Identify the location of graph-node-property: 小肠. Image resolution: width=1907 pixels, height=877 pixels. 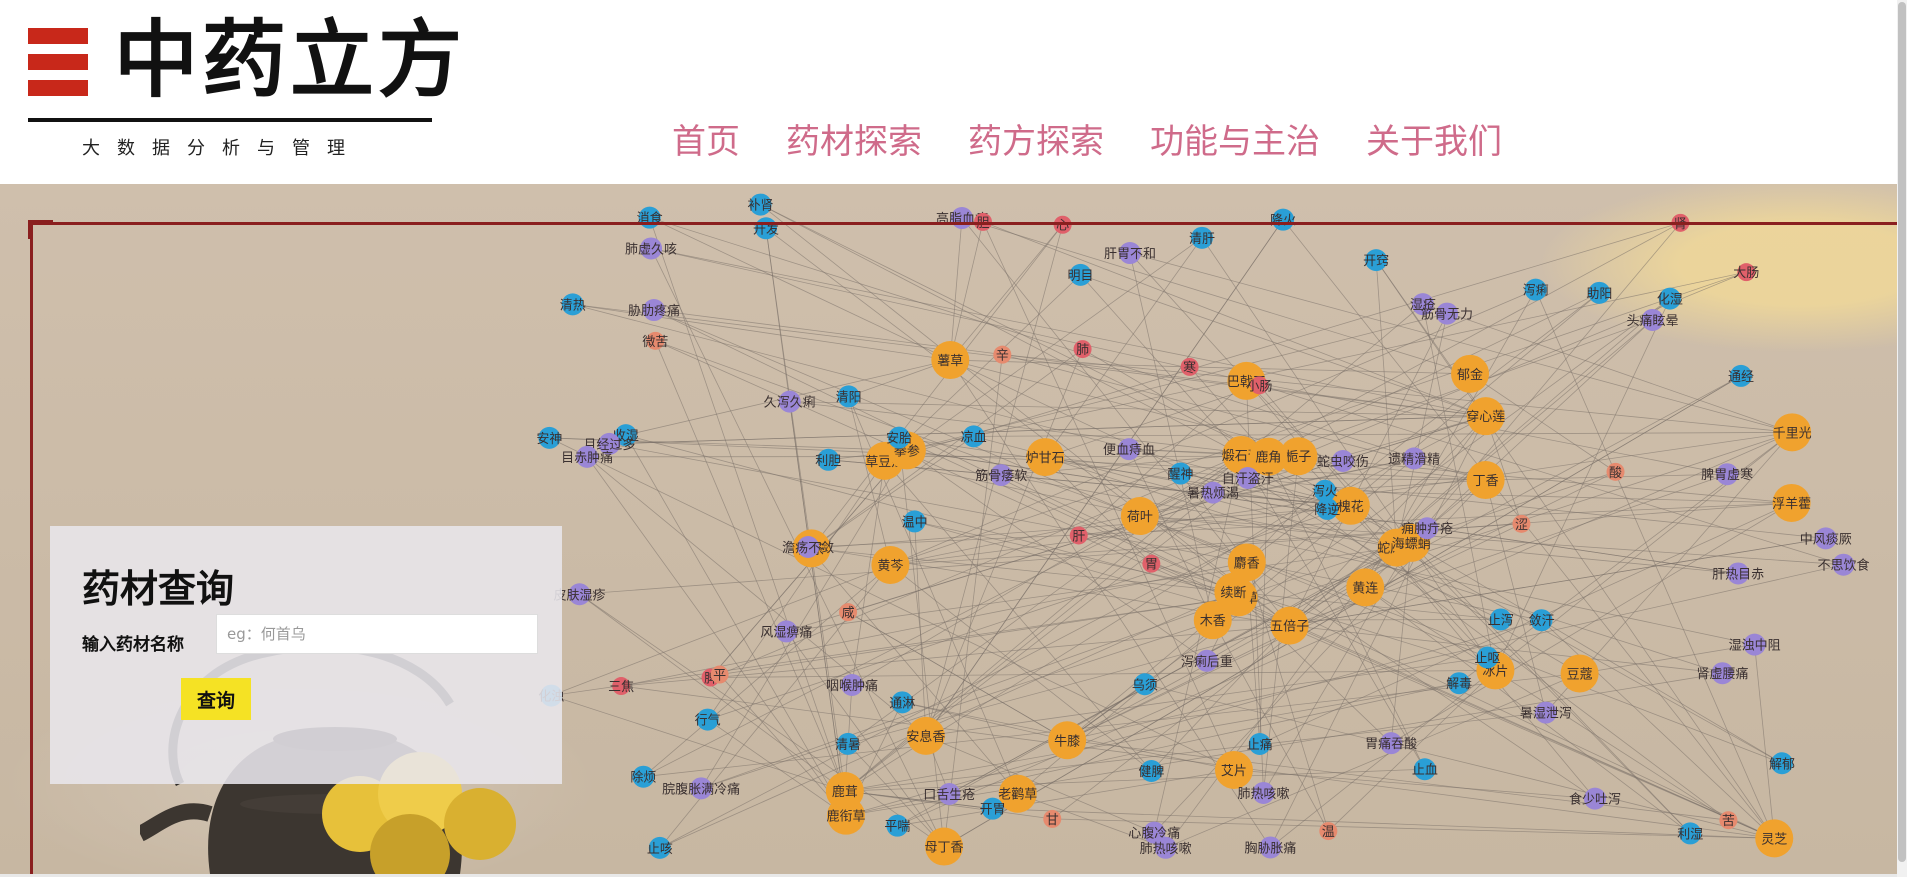
(1259, 385).